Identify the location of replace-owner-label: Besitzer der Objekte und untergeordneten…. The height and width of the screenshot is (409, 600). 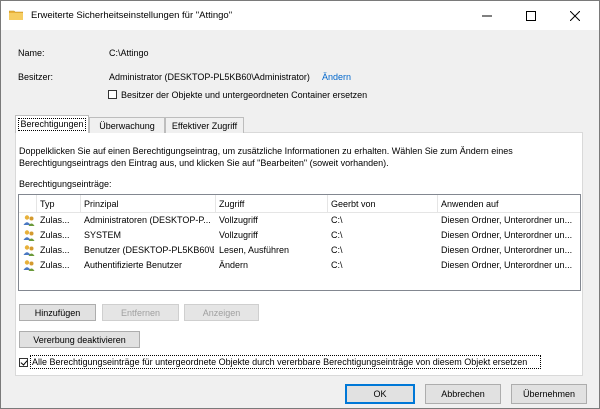
(244, 95).